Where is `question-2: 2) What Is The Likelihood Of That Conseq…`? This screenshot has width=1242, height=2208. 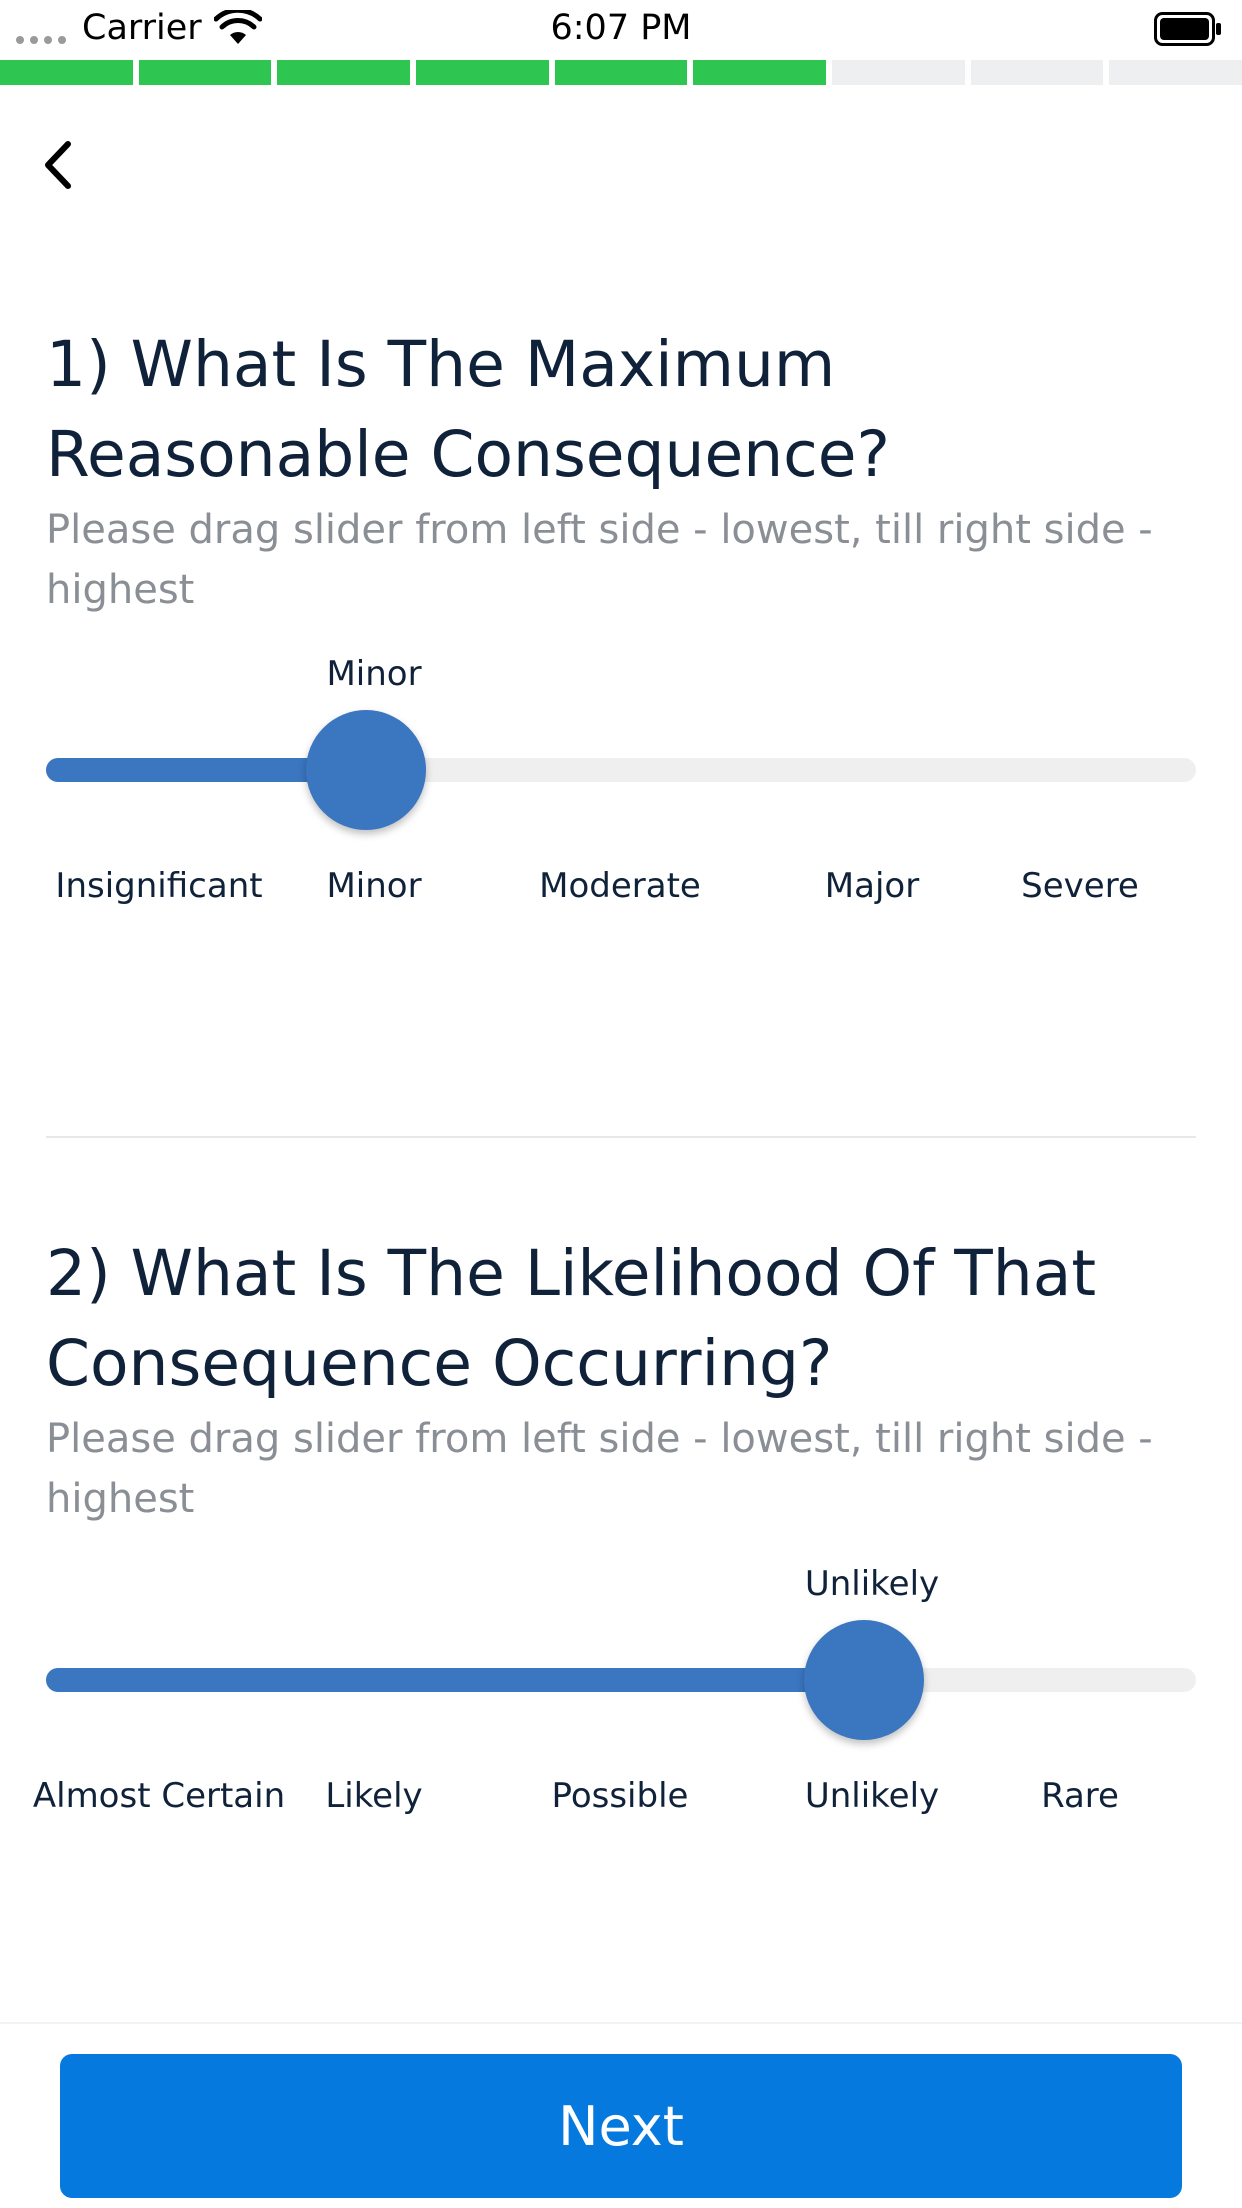
question-2: 2) What Is The Likelihood Of That Conseq… is located at coordinates (621, 1379).